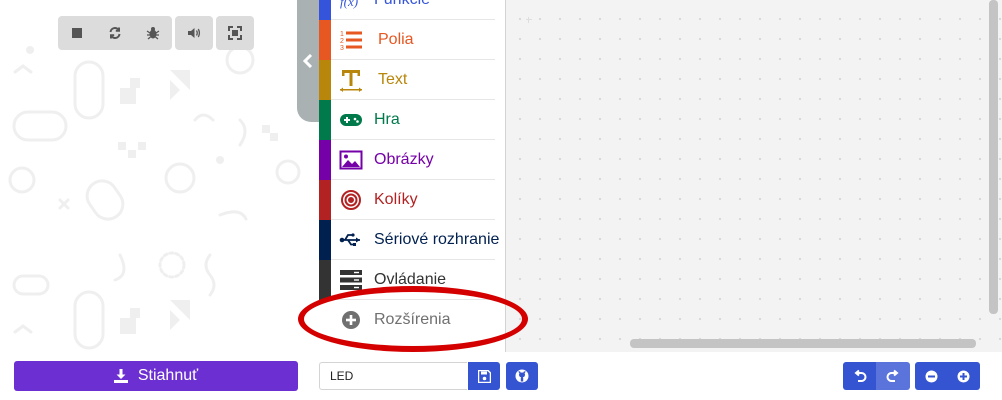  What do you see at coordinates (351, 240) in the screenshot?
I see `usb-icon` at bounding box center [351, 240].